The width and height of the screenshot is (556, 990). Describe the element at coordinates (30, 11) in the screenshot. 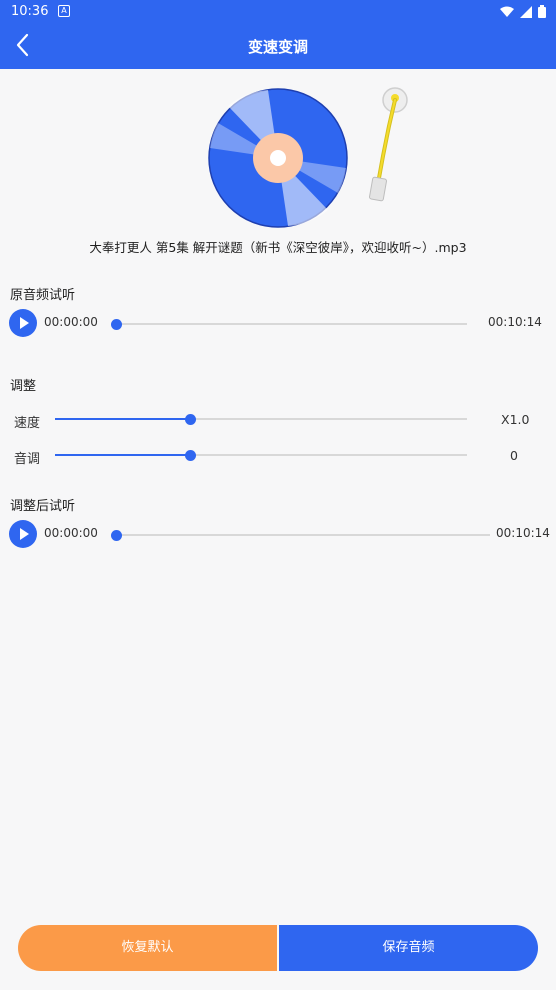

I see `status-time: 10:36` at that location.